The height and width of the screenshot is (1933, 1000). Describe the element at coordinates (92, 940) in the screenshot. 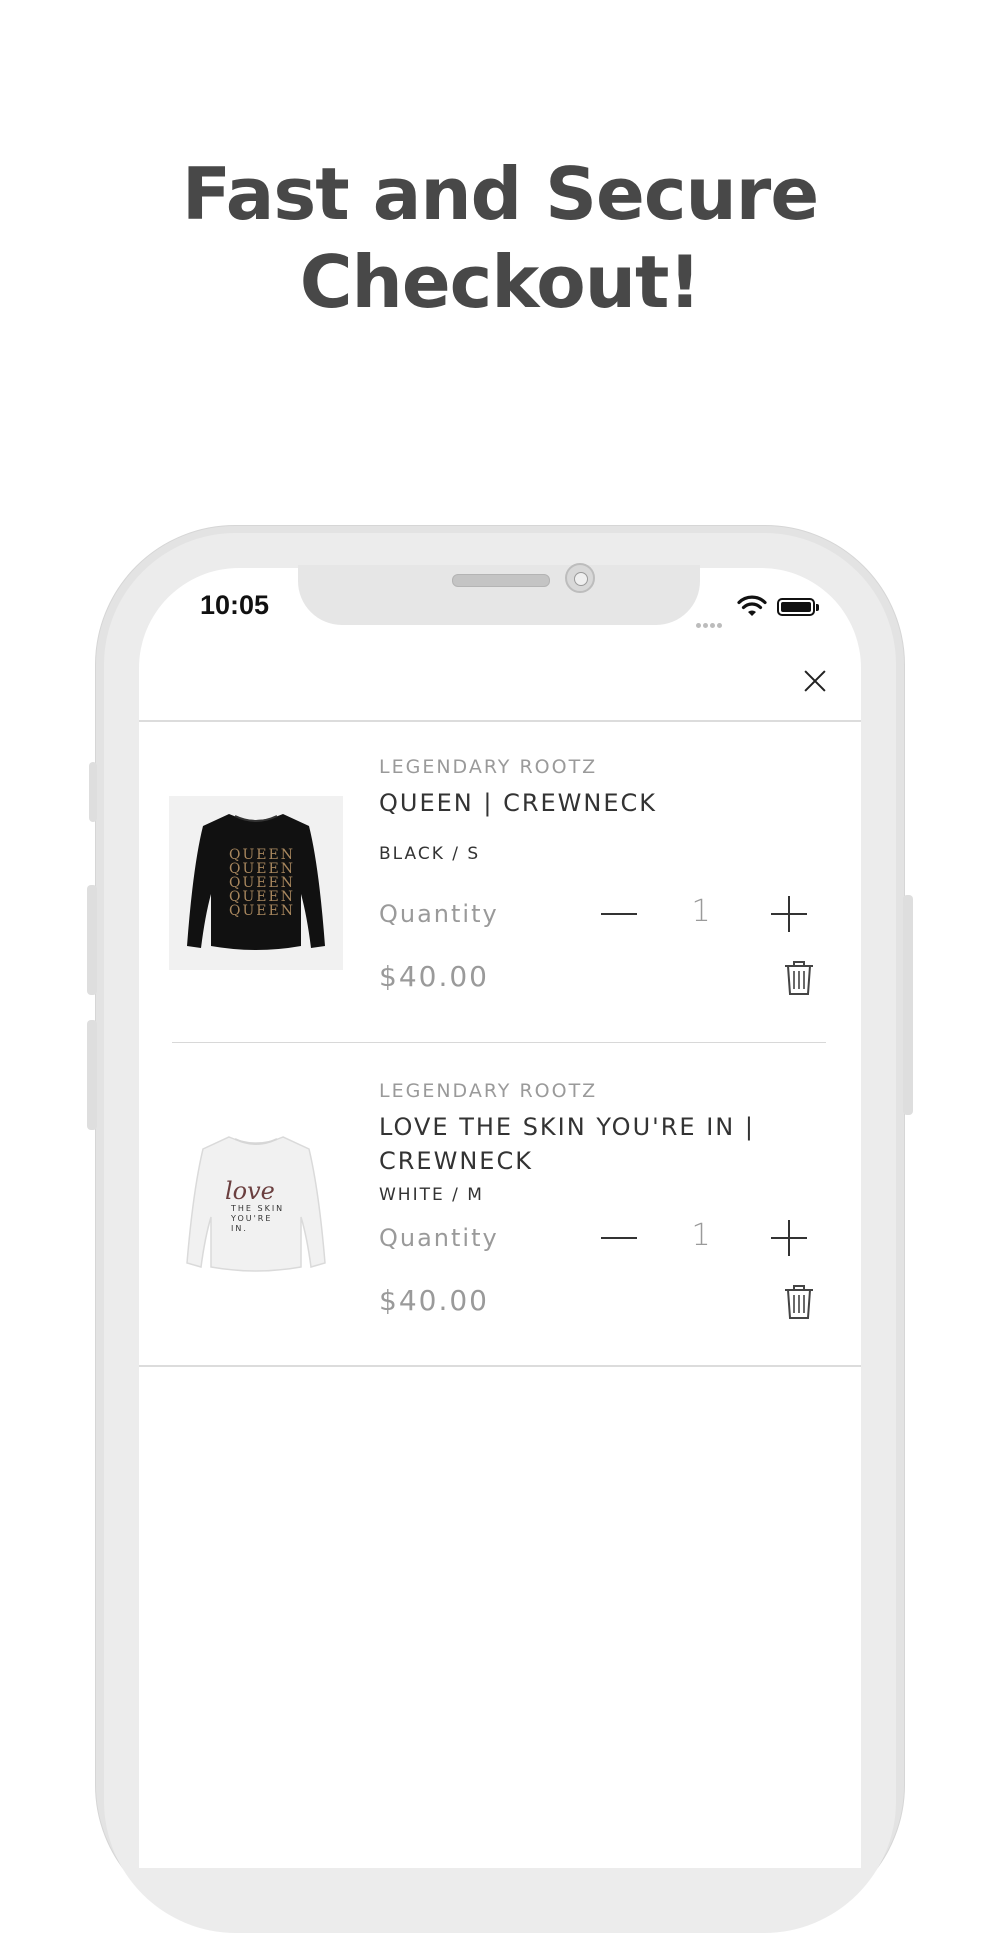

I see `phone-volume-up-button` at that location.